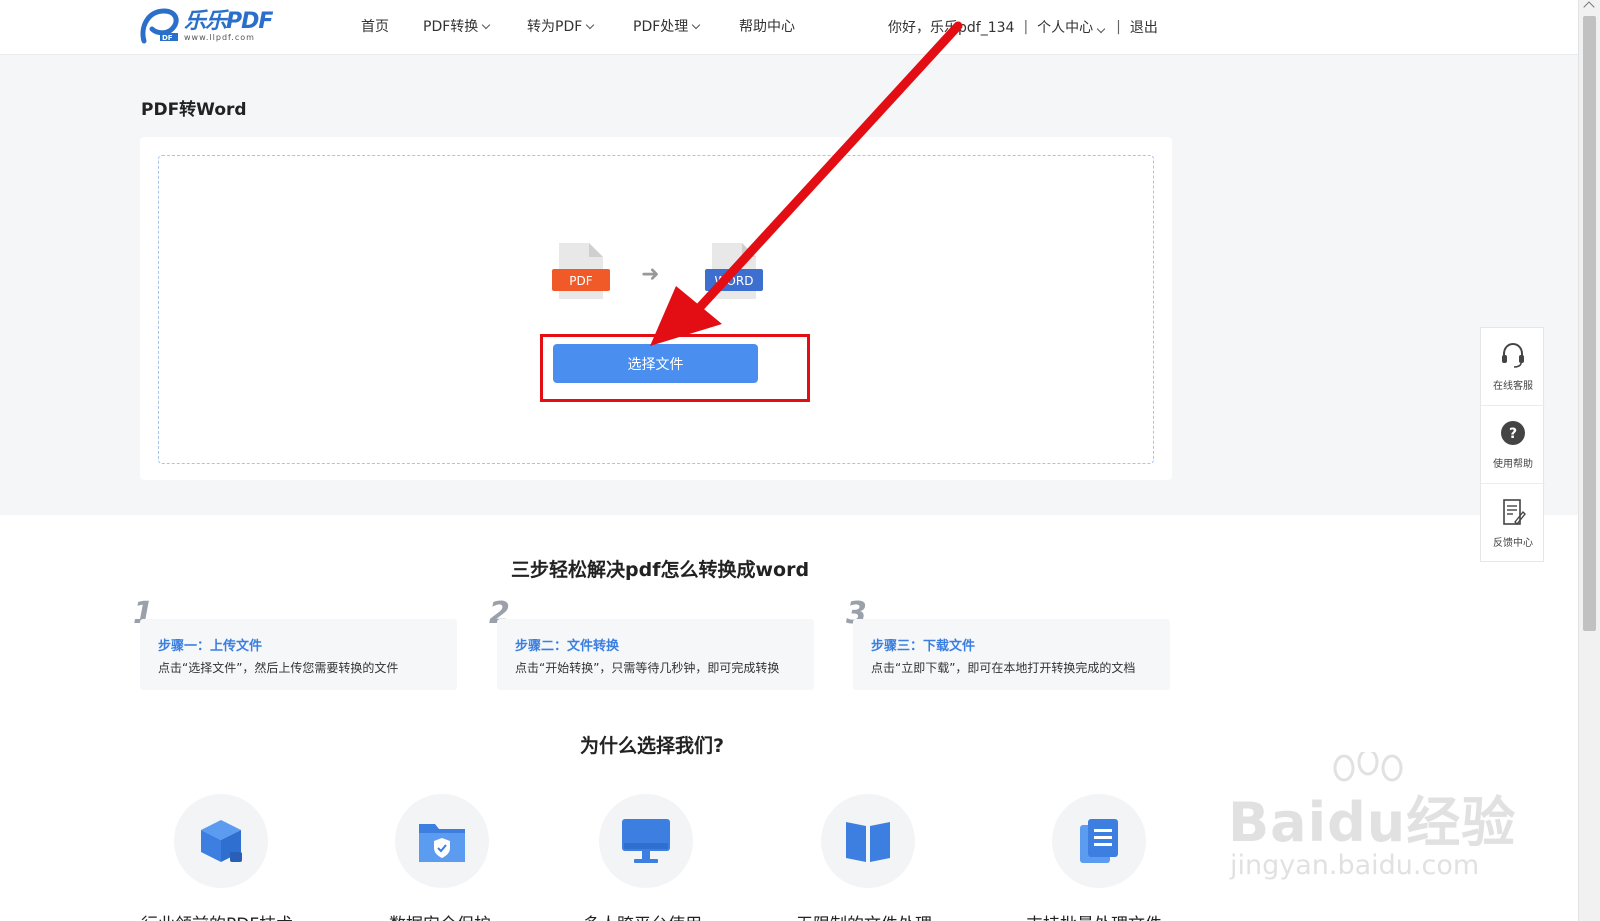 This screenshot has height=921, width=1600. I want to click on convert-arrow-icon: ➜, so click(650, 274).